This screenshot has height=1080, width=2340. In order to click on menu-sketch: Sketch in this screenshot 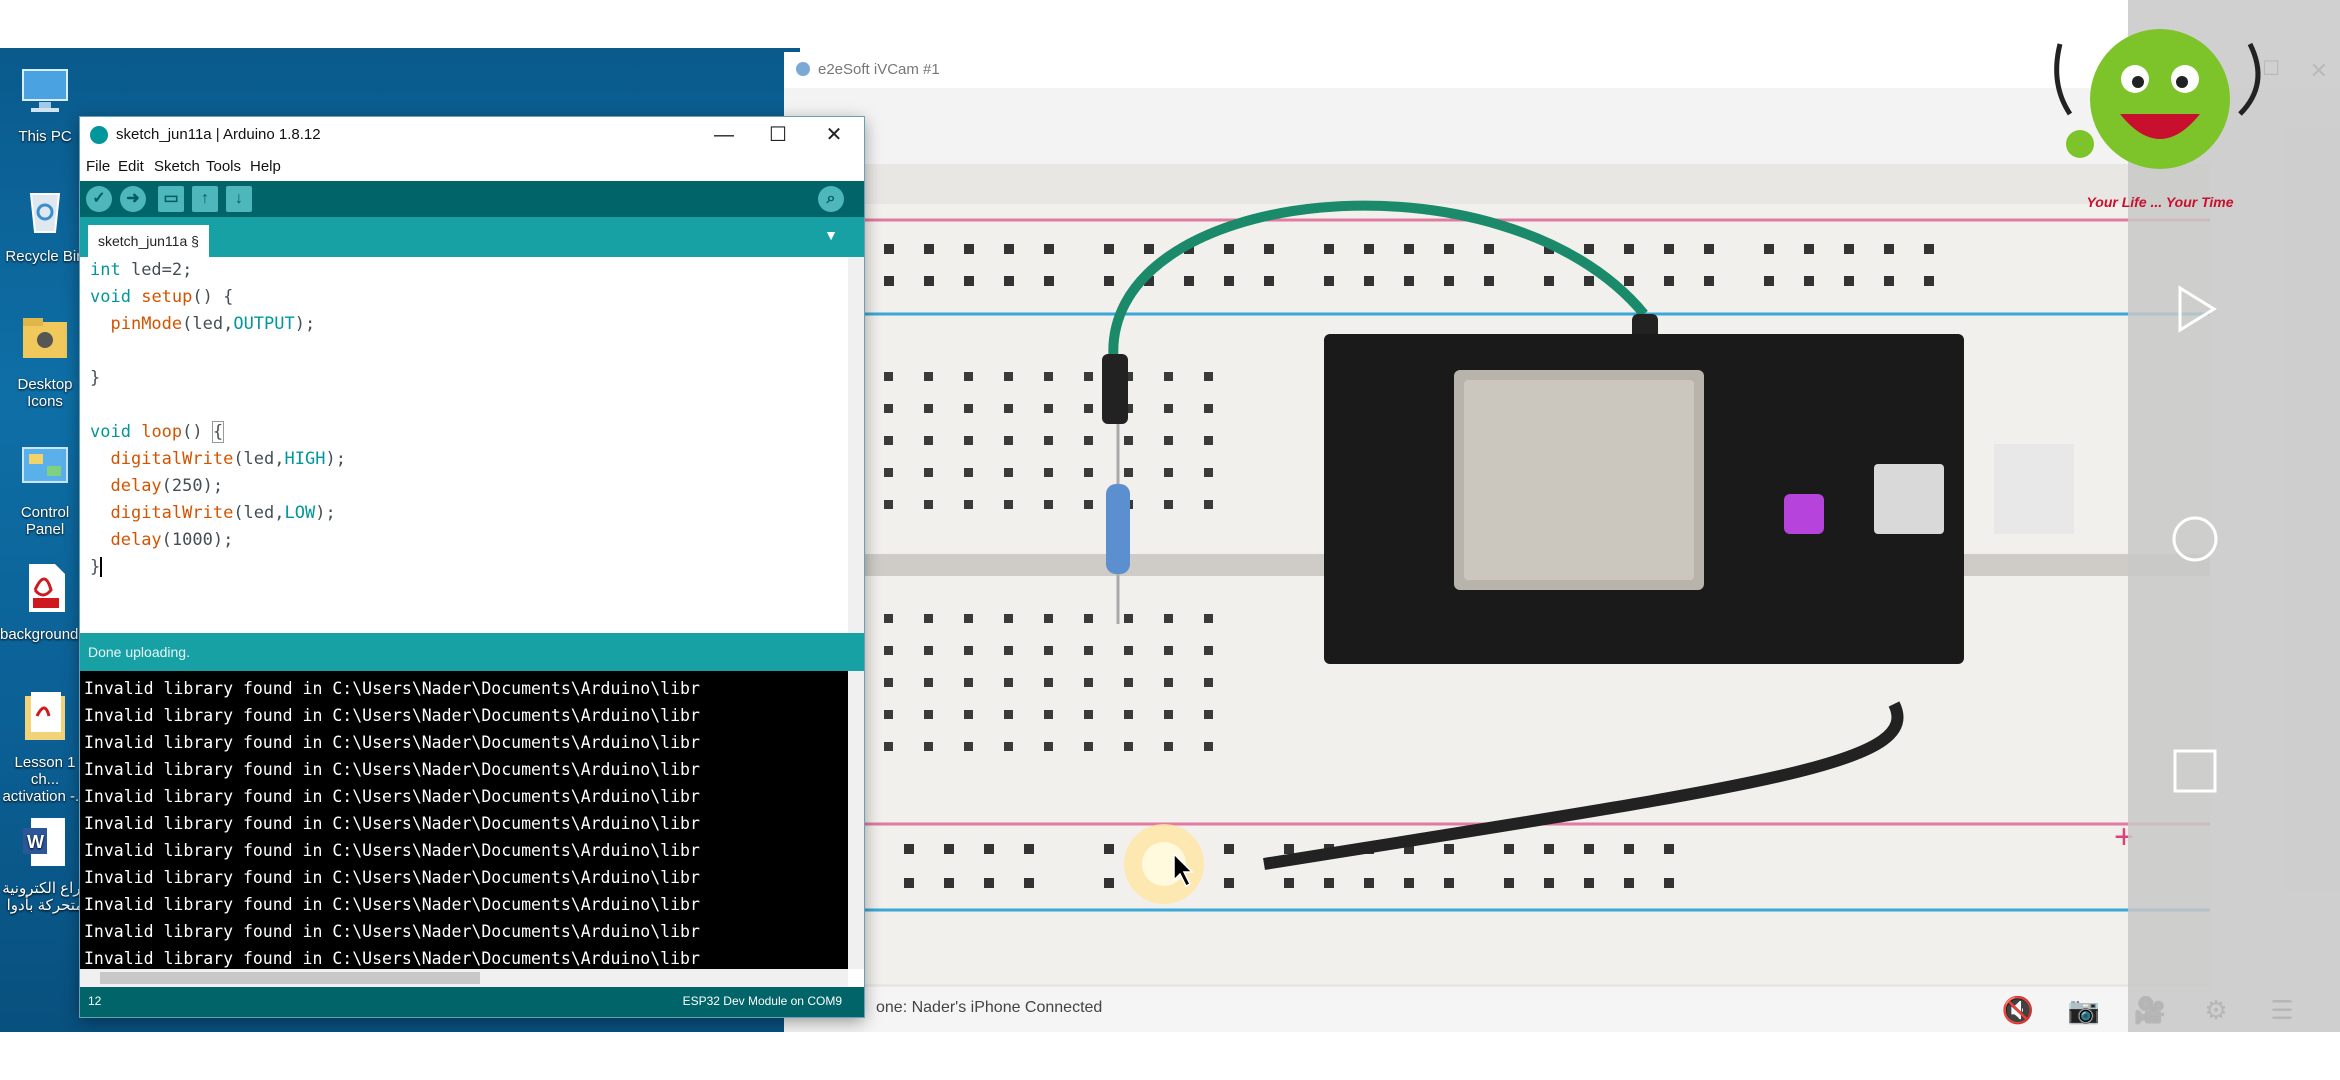, I will do `click(177, 166)`.